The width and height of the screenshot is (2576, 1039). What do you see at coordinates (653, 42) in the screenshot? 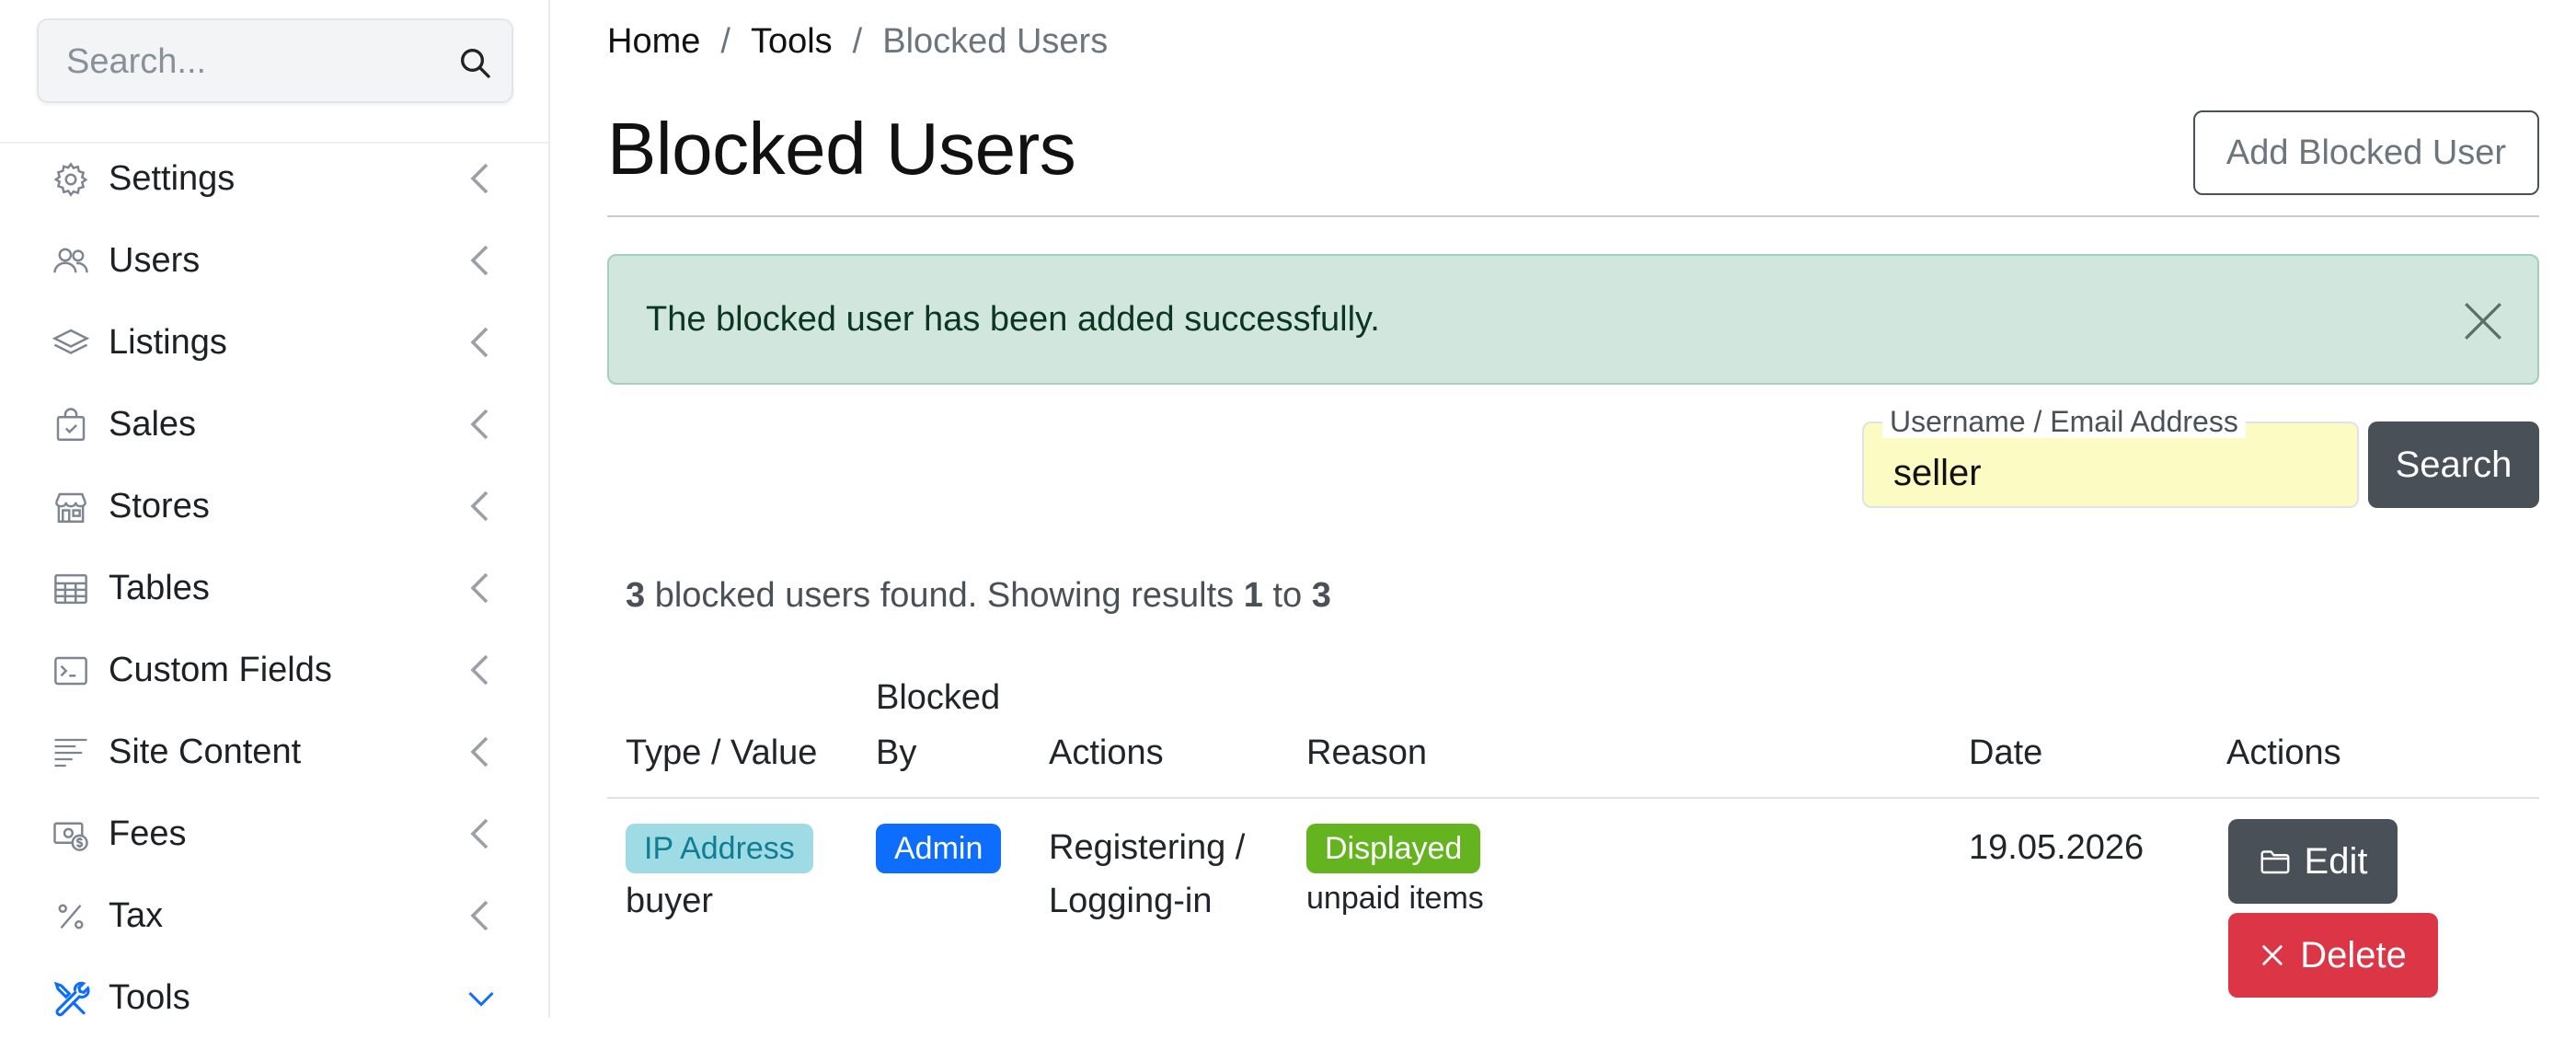
I see `breadcrumb-home: Home` at bounding box center [653, 42].